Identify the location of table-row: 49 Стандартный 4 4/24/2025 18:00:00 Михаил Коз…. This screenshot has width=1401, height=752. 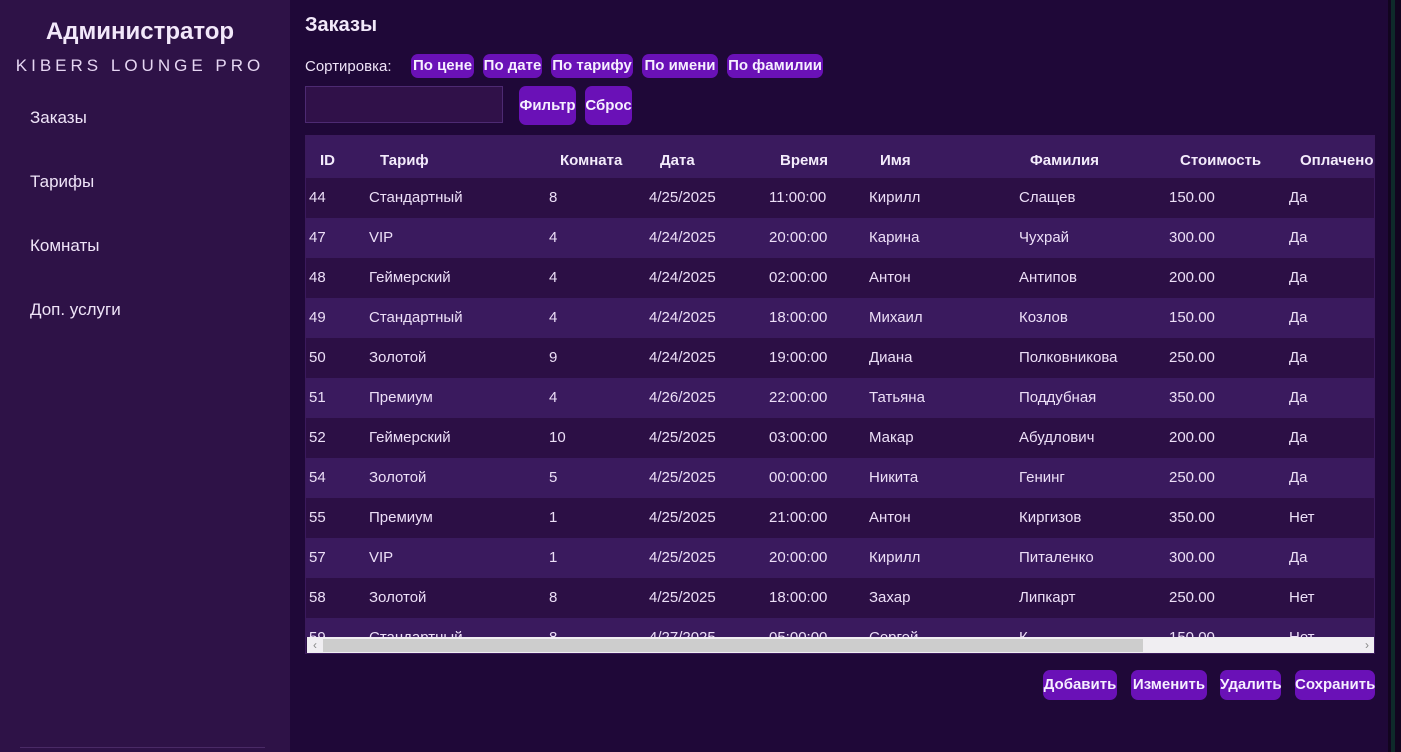
(840, 318).